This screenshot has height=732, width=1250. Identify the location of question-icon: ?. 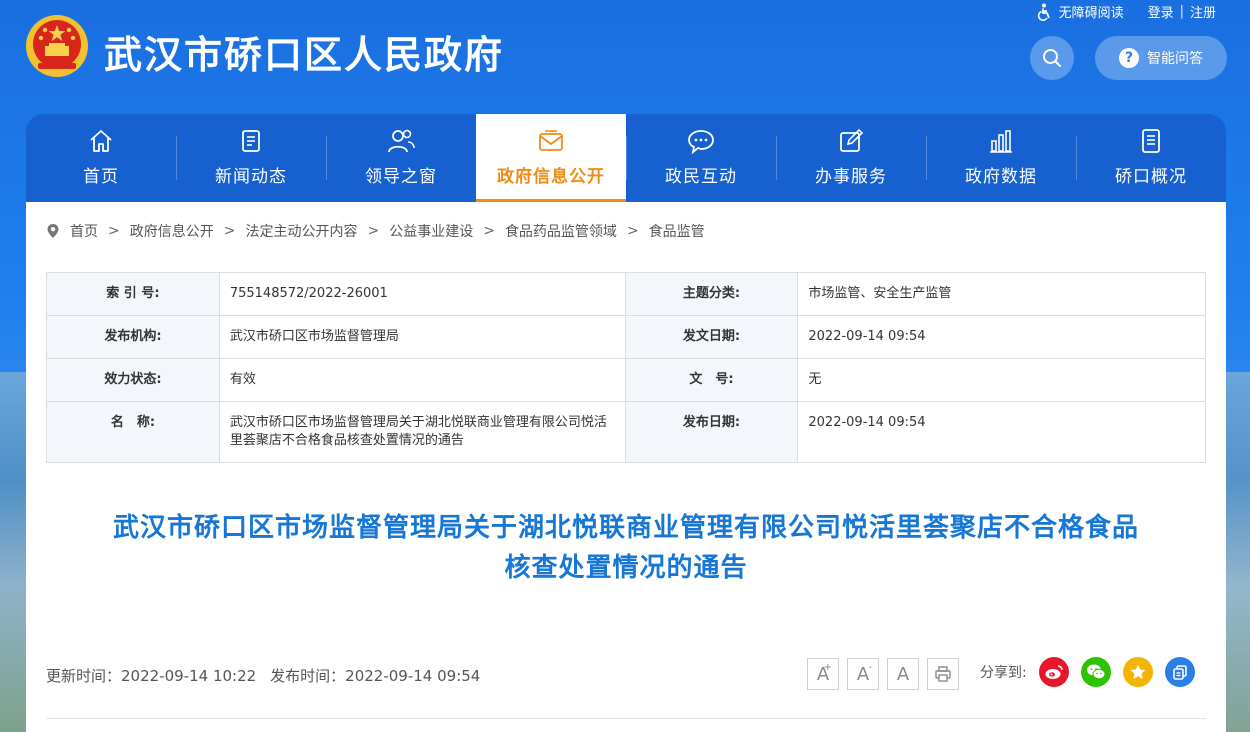
(1129, 58).